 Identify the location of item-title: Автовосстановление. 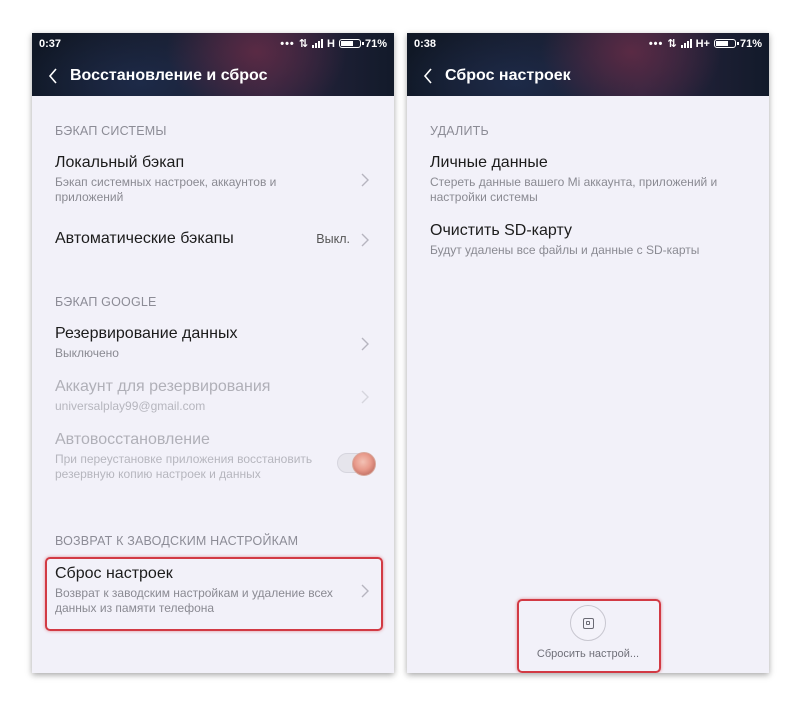
(132, 439).